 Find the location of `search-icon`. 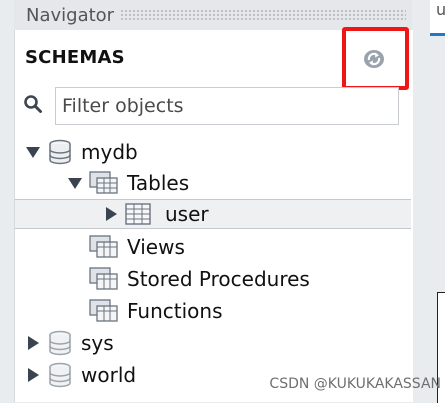

search-icon is located at coordinates (33, 104).